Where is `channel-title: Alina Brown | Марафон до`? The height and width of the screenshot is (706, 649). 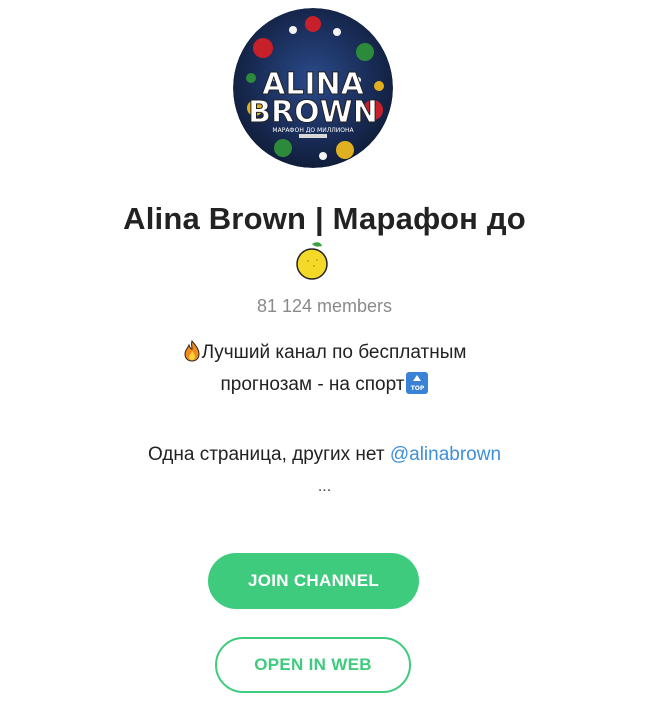 channel-title: Alina Brown | Марафон до is located at coordinates (324, 218).